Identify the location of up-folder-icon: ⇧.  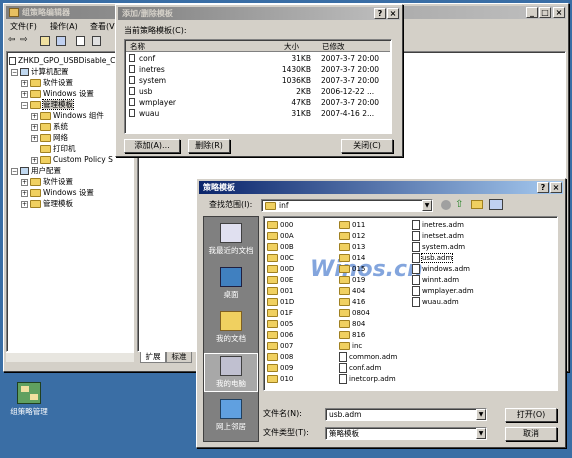
(459, 204).